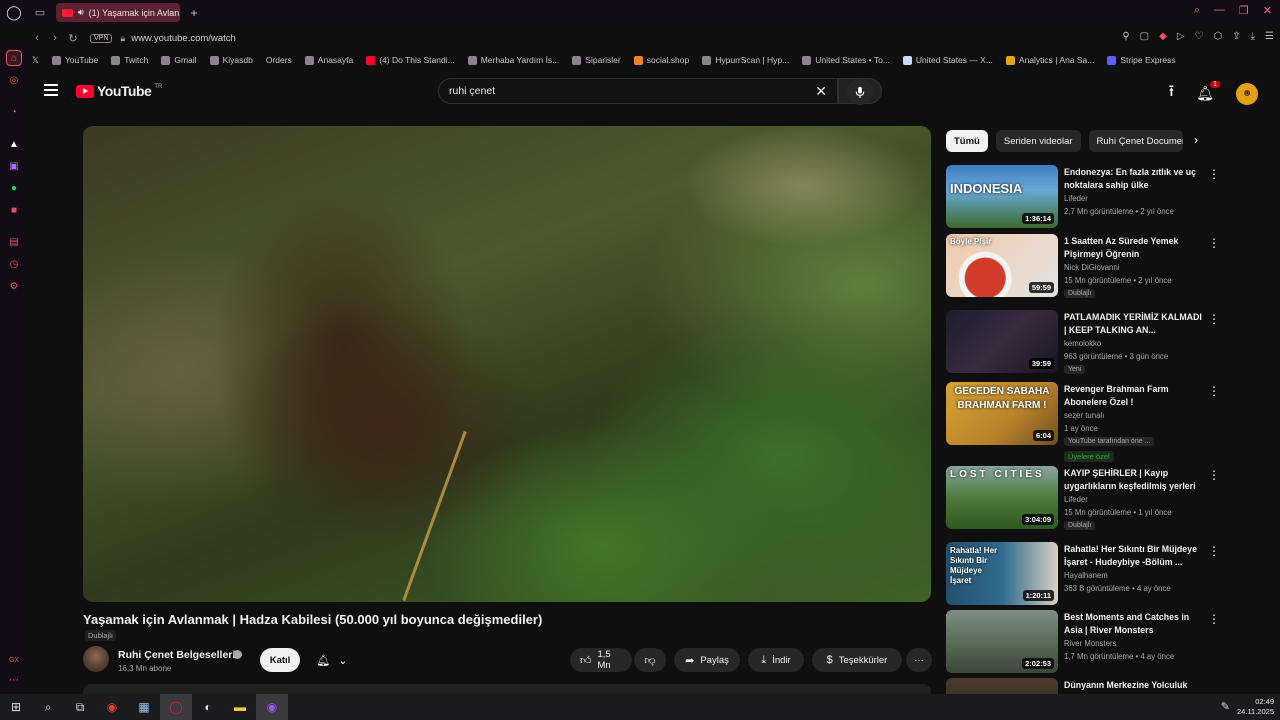 The width and height of the screenshot is (1280, 720). What do you see at coordinates (1002, 196) in the screenshot?
I see `video-thumbnail: INDONESIA 1:36:14` at bounding box center [1002, 196].